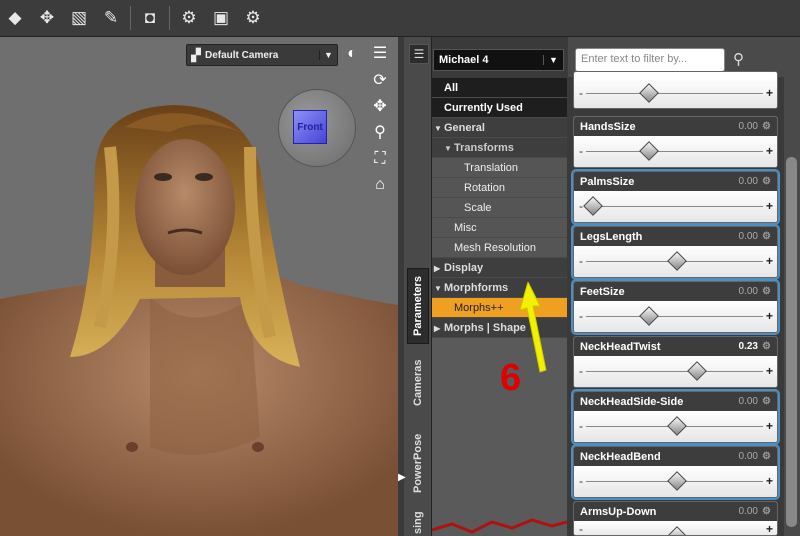  What do you see at coordinates (352, 54) in the screenshot?
I see `draw-style-icon: ◐` at bounding box center [352, 54].